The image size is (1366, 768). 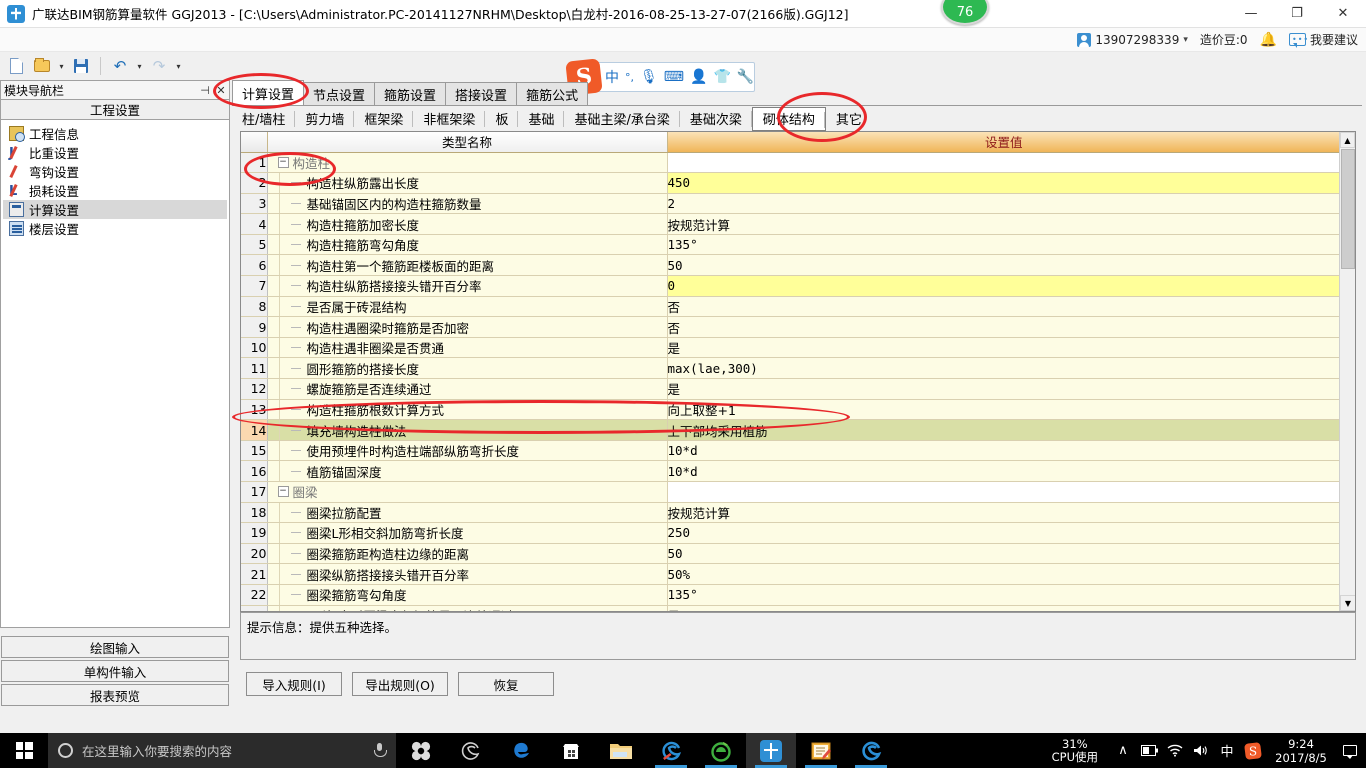 What do you see at coordinates (1004, 307) in the screenshot?
I see `setting-value-cell: 否` at bounding box center [1004, 307].